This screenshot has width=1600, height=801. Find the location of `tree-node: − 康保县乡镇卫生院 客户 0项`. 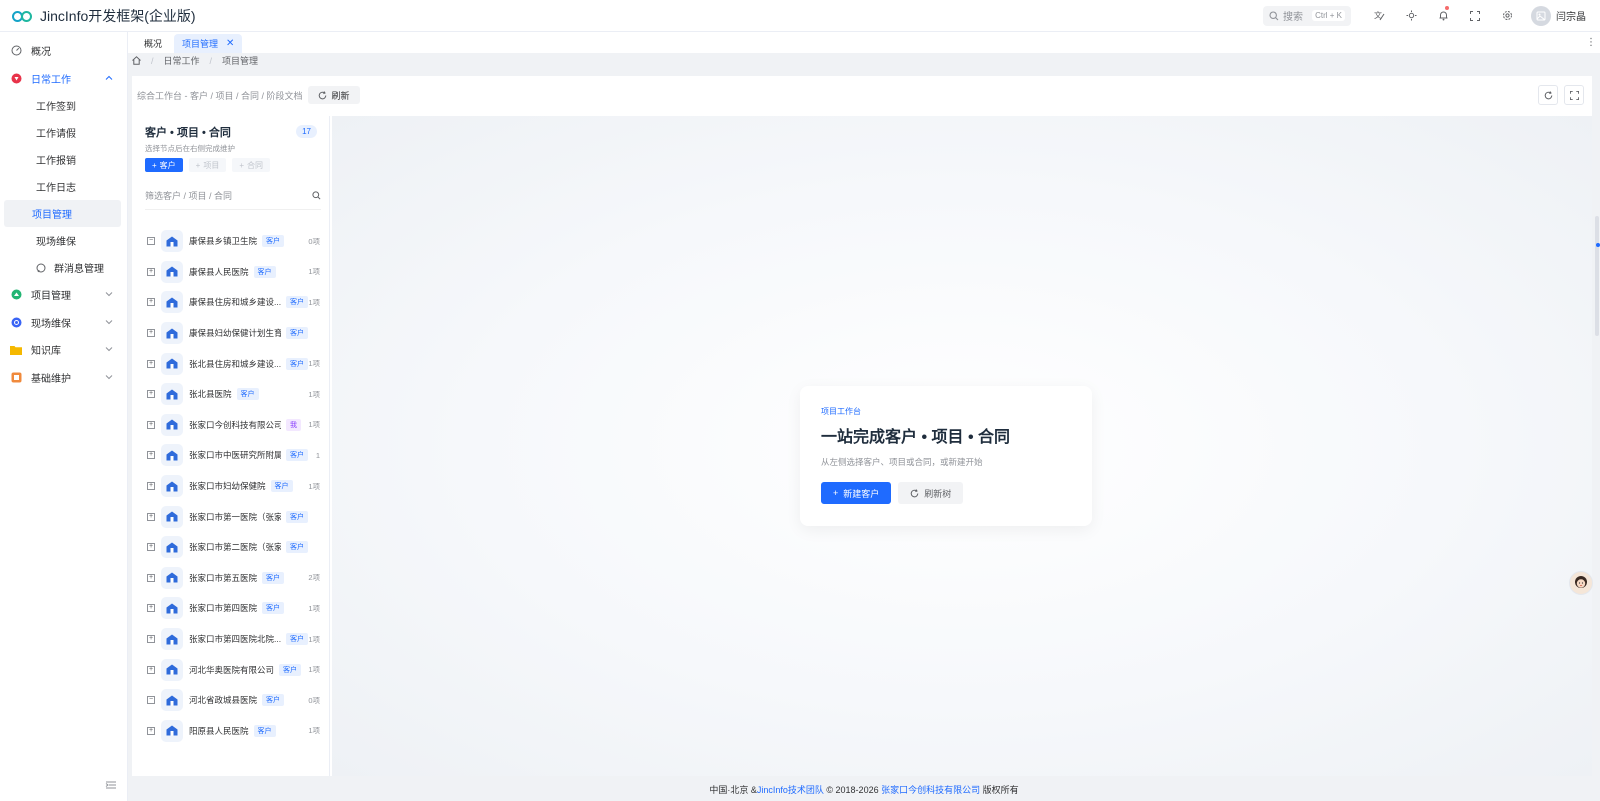

tree-node: − 康保县乡镇卫生院 客户 0项 is located at coordinates (233, 241).